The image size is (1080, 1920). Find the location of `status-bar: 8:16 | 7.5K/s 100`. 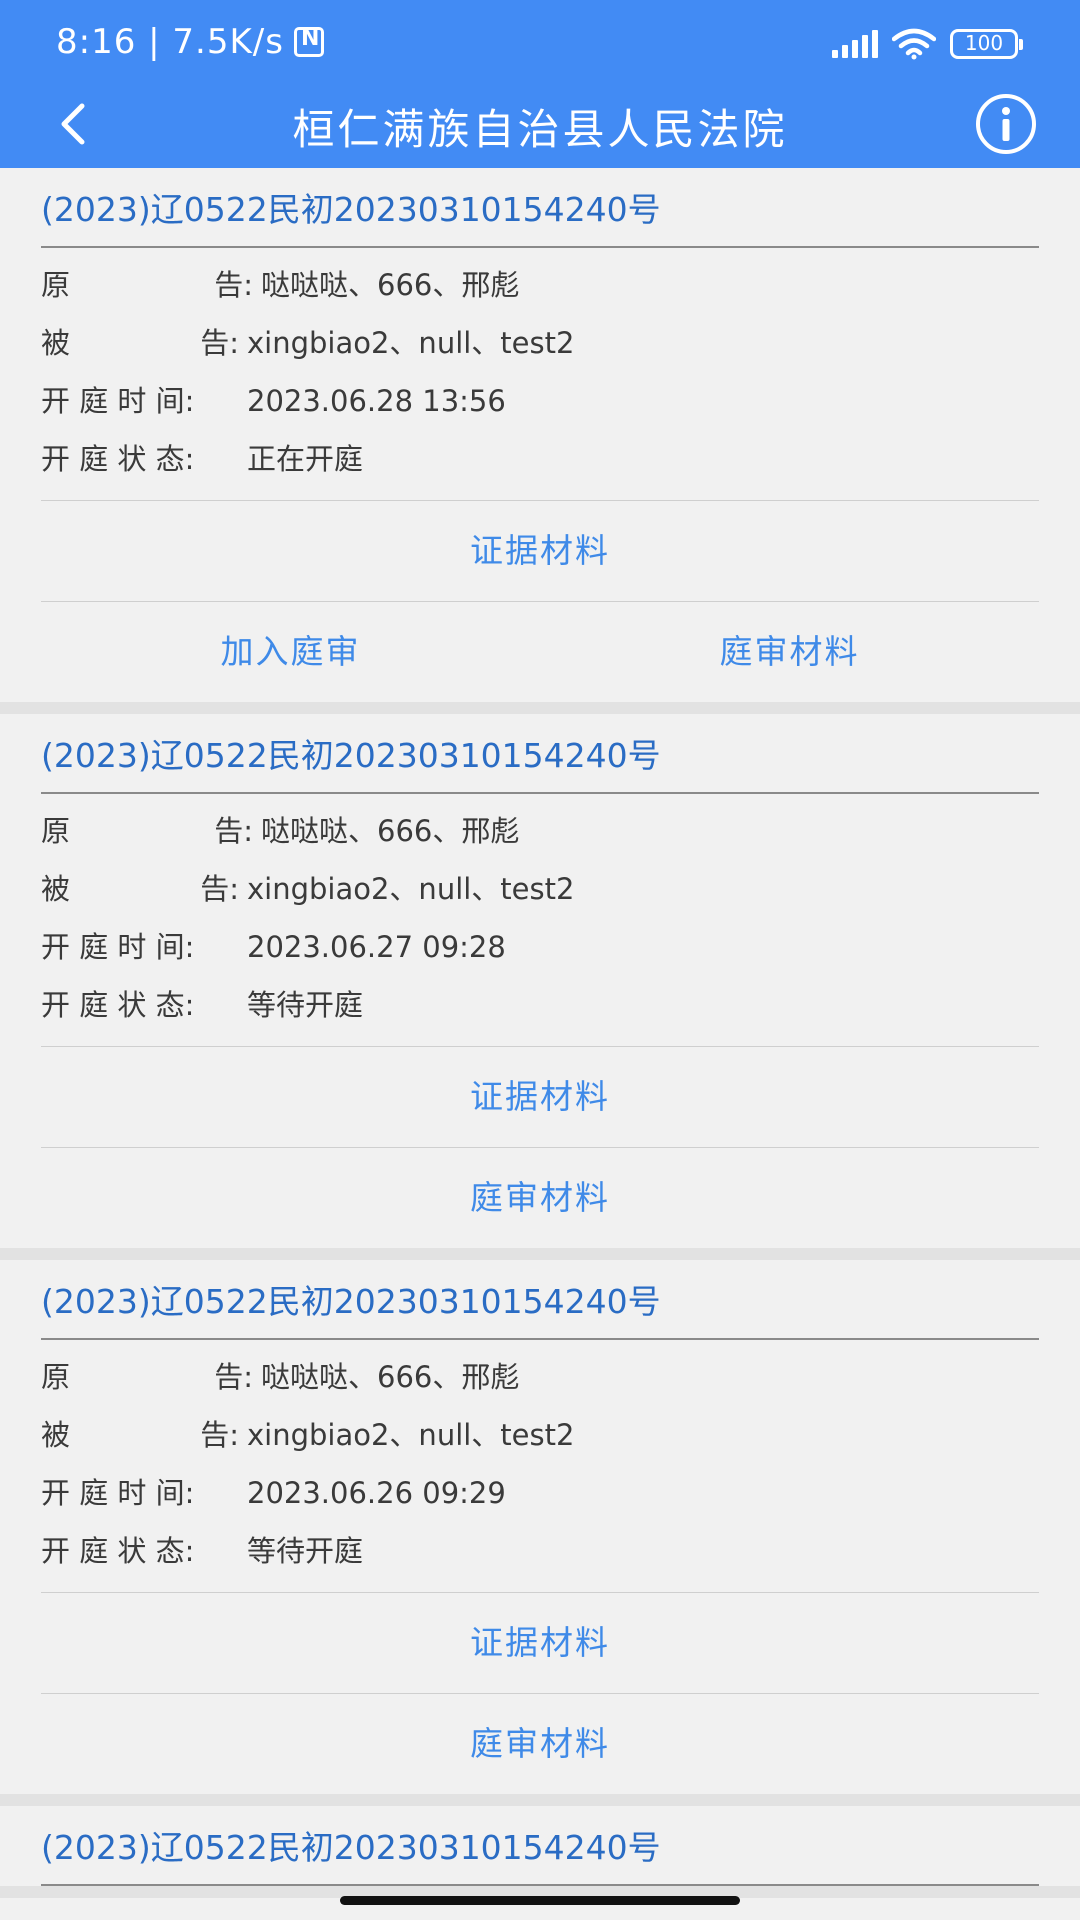

status-bar: 8:16 | 7.5K/s 100 is located at coordinates (540, 42).